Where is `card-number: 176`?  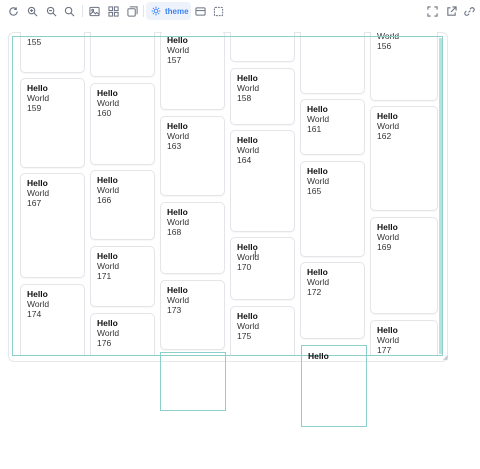 card-number: 176 is located at coordinates (104, 343).